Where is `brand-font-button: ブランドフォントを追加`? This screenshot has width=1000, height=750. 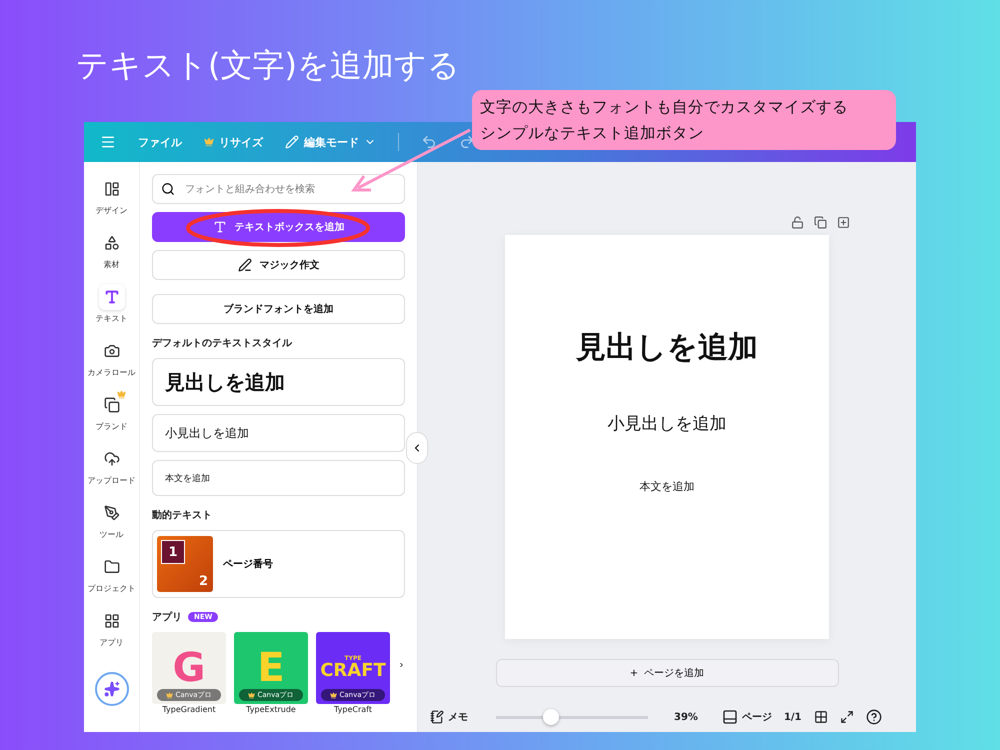
brand-font-button: ブランドフォントを追加 is located at coordinates (278, 309).